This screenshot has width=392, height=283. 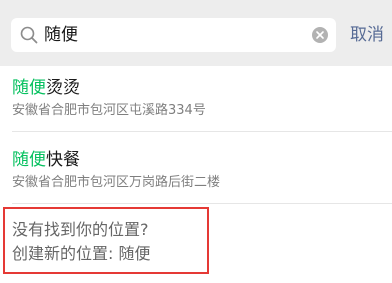 What do you see at coordinates (197, 88) in the screenshot?
I see `result-title: 随便烫烫` at bounding box center [197, 88].